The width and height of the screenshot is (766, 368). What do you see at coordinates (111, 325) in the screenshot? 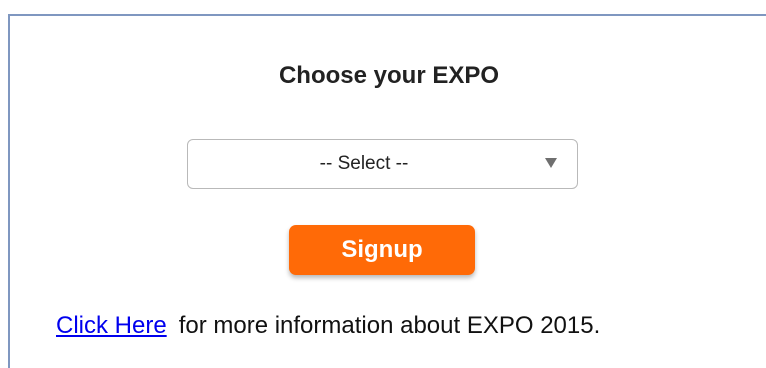
I see `click-here-link: Click Here` at bounding box center [111, 325].